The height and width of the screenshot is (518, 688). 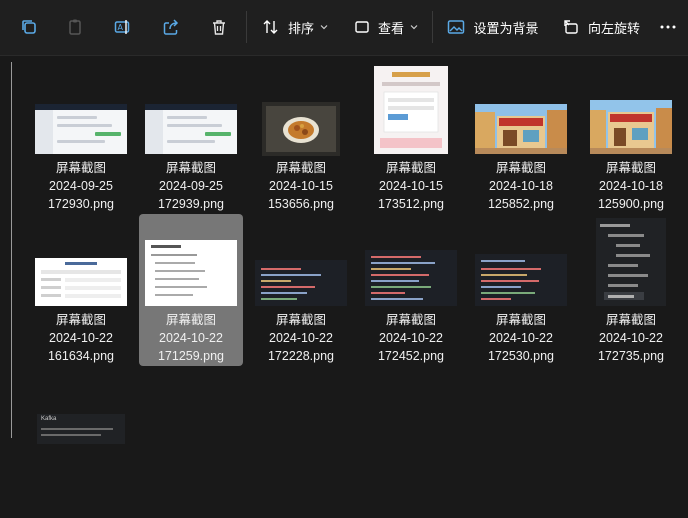 I want to click on file-name: 屏幕截图 2024-10-18 125900.png, so click(x=631, y=186).